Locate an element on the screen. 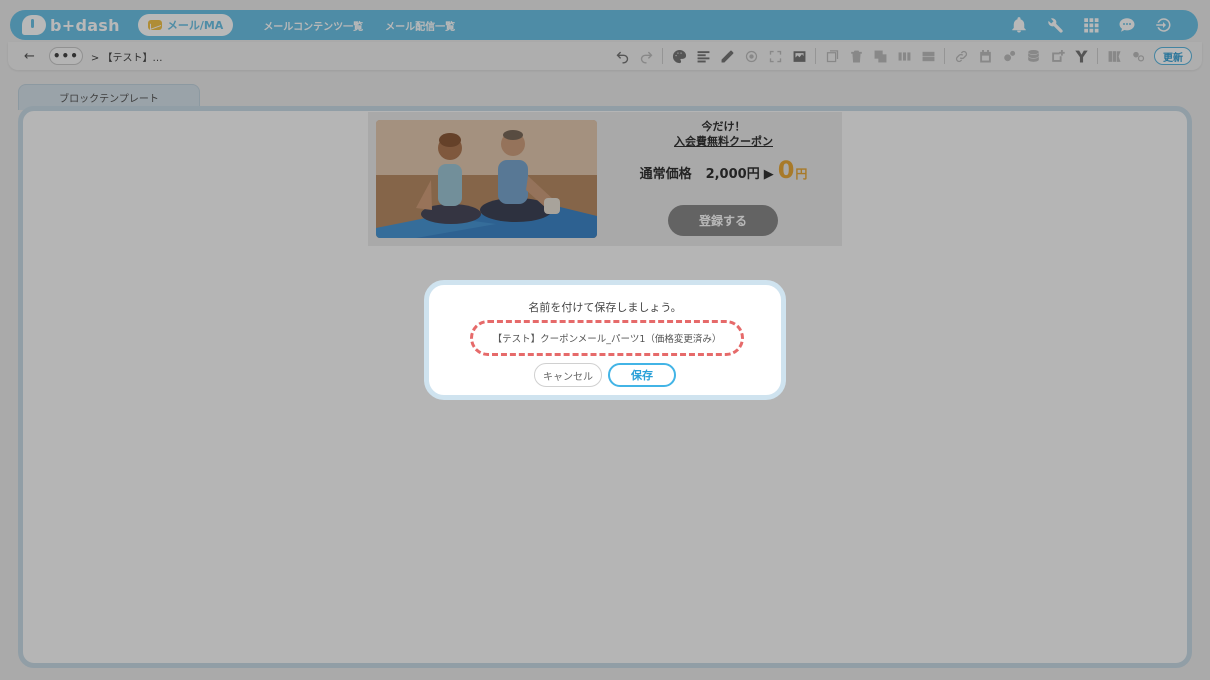 The width and height of the screenshot is (1210, 680). cancel-button: キャンセル is located at coordinates (568, 375).